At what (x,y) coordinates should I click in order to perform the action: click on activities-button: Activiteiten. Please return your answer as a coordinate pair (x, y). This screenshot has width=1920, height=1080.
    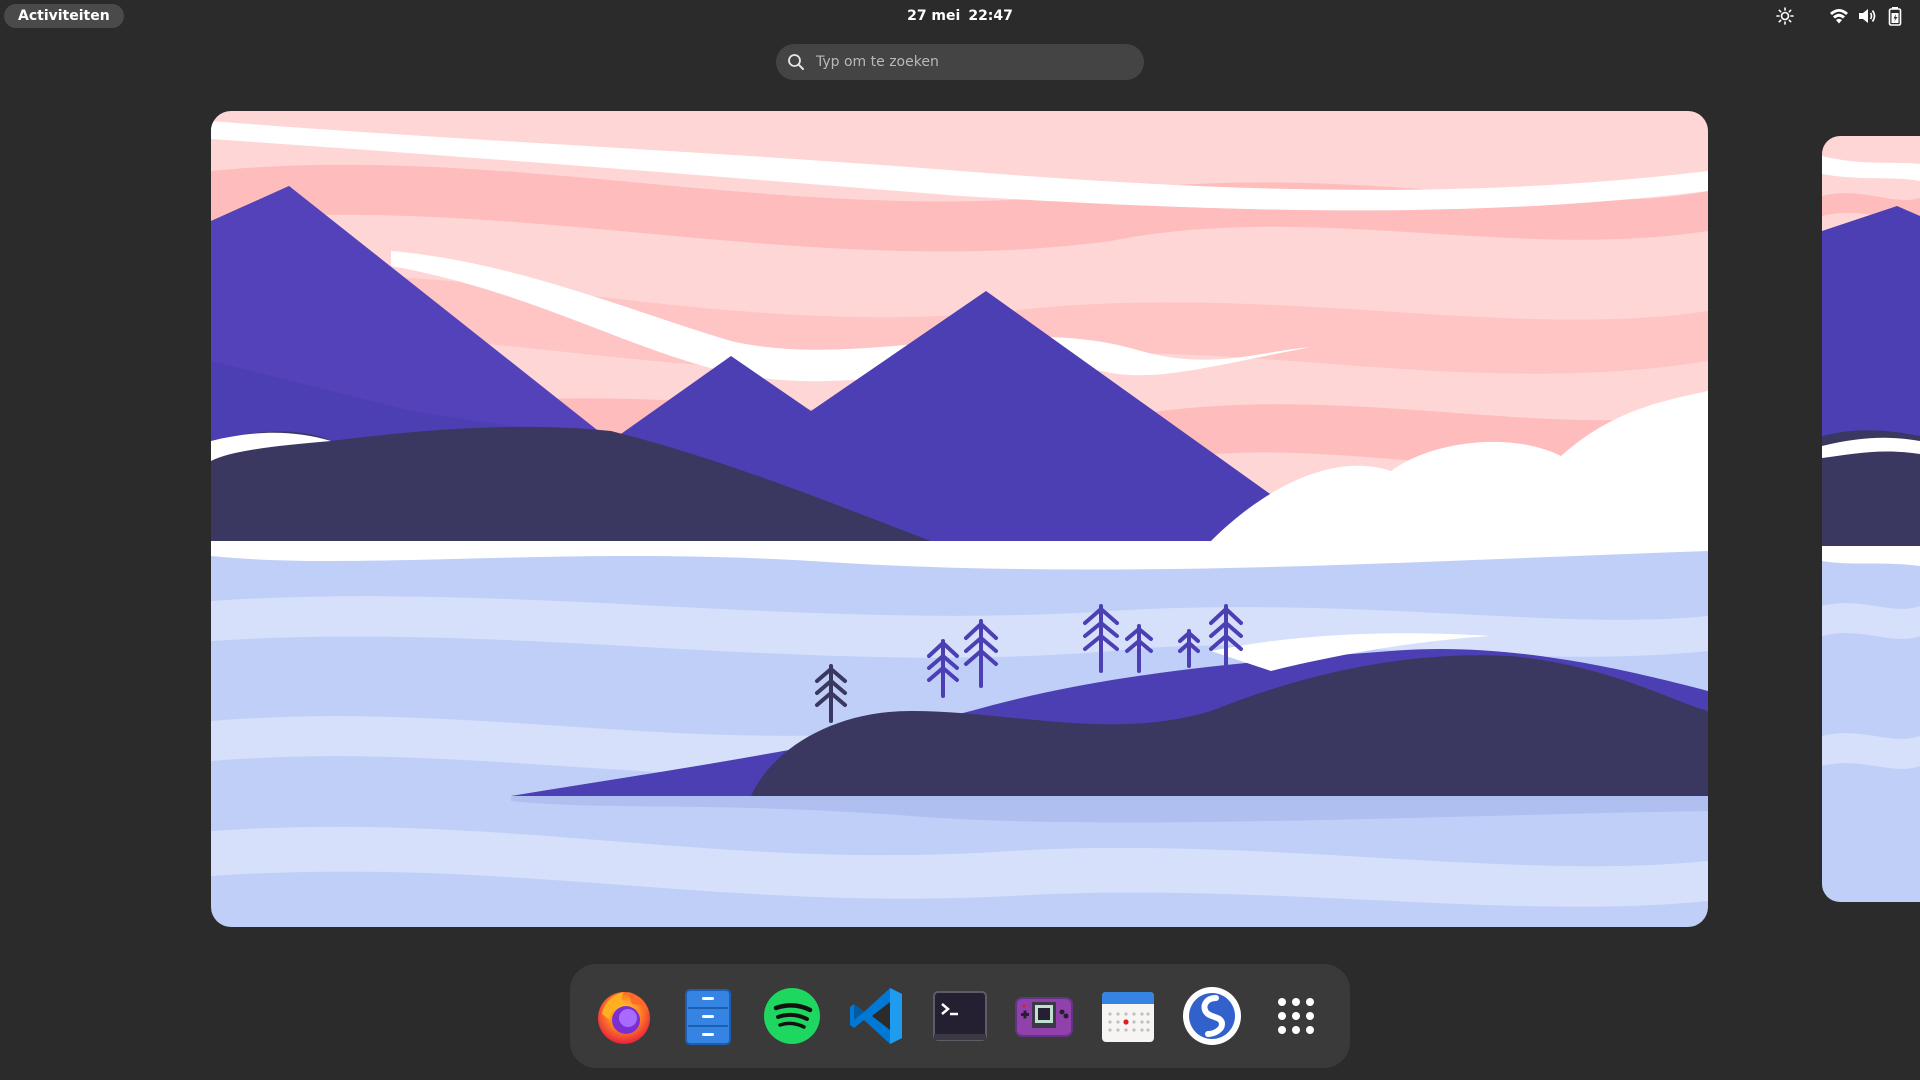
    Looking at the image, I should click on (64, 16).